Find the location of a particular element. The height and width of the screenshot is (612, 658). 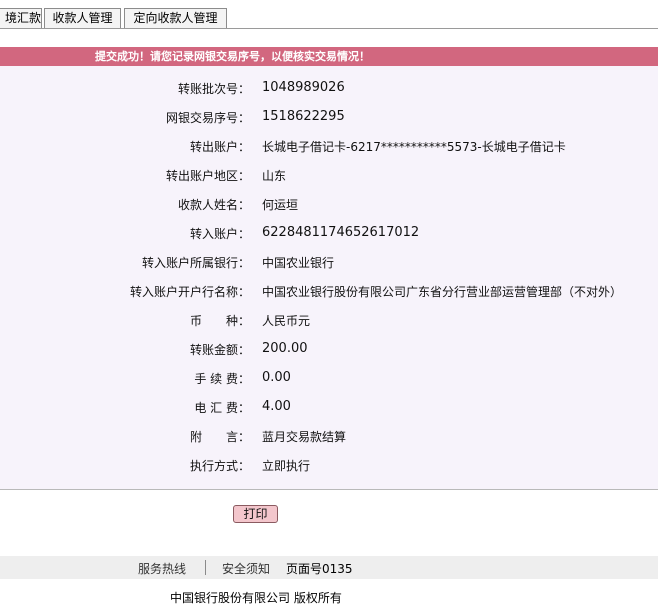

security-notice-link: 安全须知 is located at coordinates (246, 568).